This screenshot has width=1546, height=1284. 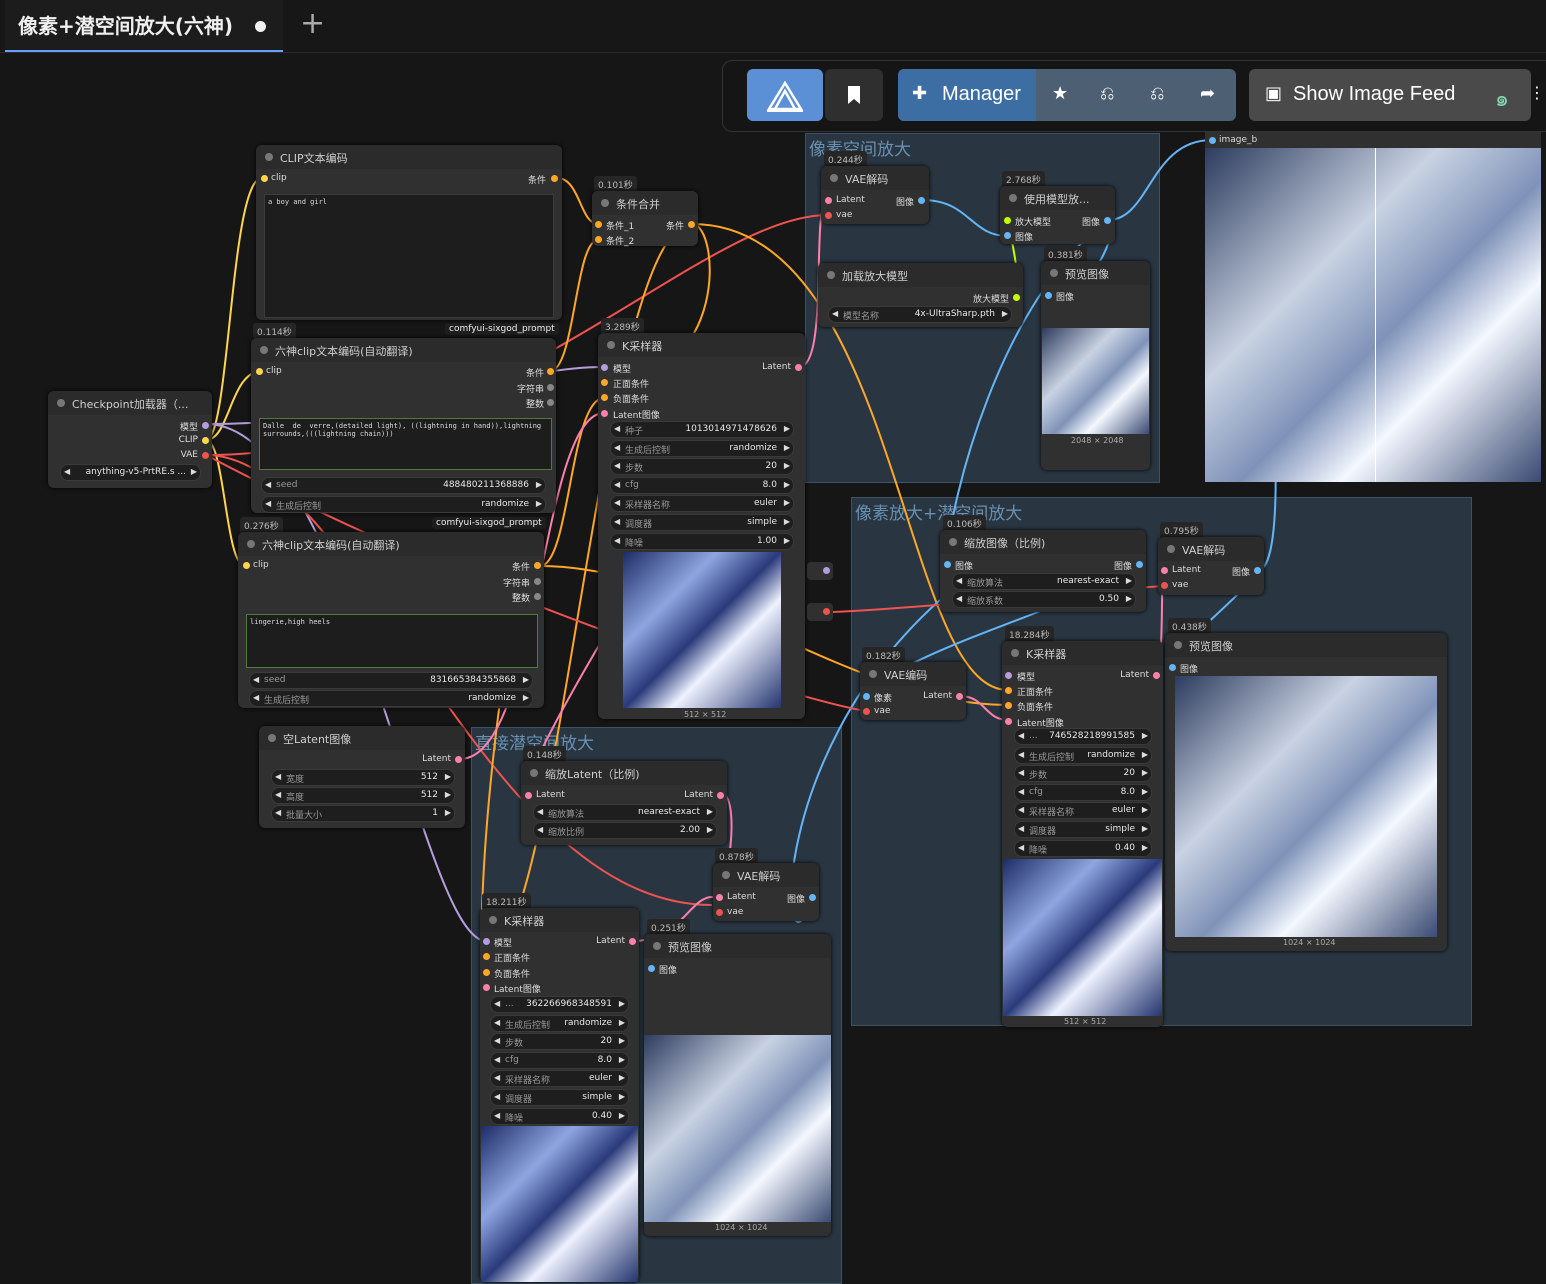 I want to click on node-preview-image-3: 预览图像 图像 1024 × 1024, so click(x=737, y=1085).